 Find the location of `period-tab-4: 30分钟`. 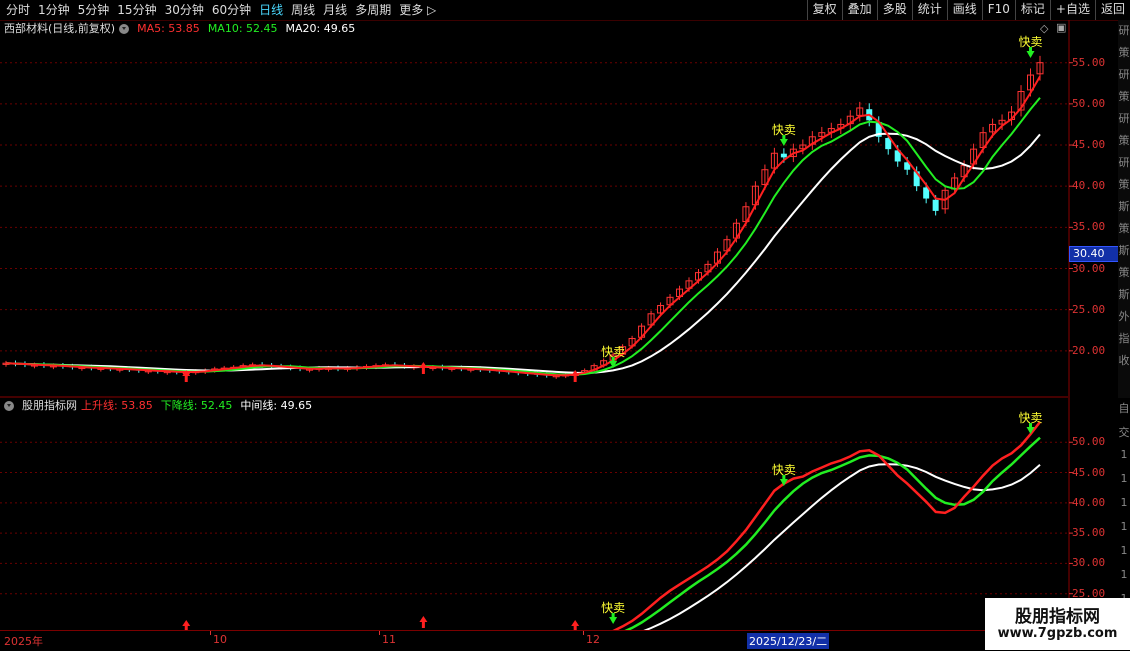

period-tab-4: 30分钟 is located at coordinates (184, 10).